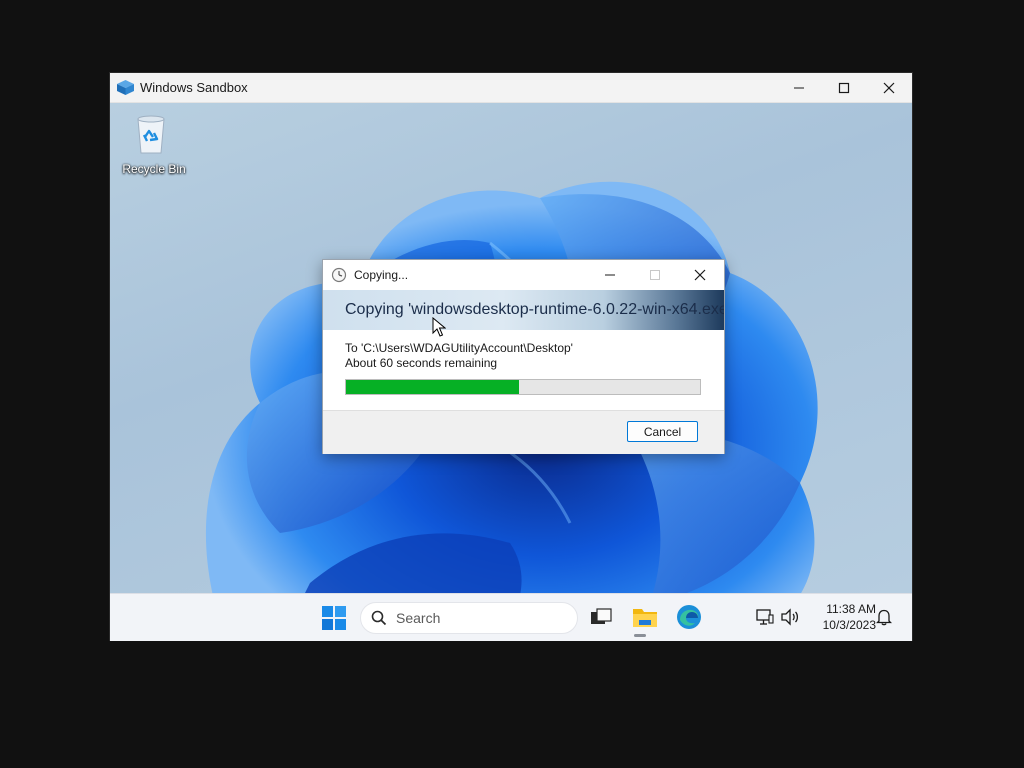 The image size is (1024, 768). I want to click on taskbar: Search 11:38 AM 10/3/2023, so click(511, 617).